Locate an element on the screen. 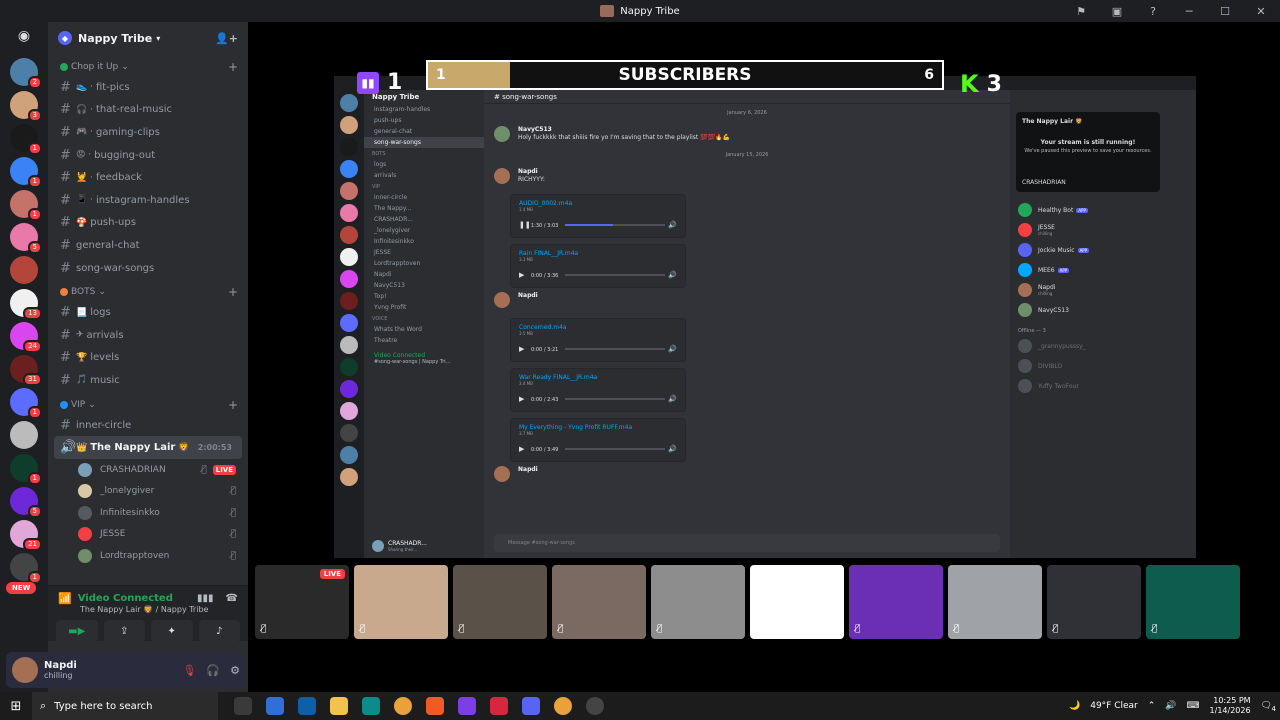  category-chop: Chop it Up ⌄ + is located at coordinates (148, 67).